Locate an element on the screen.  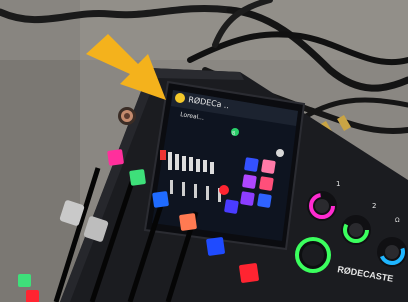
copper-button-center is located at coordinates (127, 116).